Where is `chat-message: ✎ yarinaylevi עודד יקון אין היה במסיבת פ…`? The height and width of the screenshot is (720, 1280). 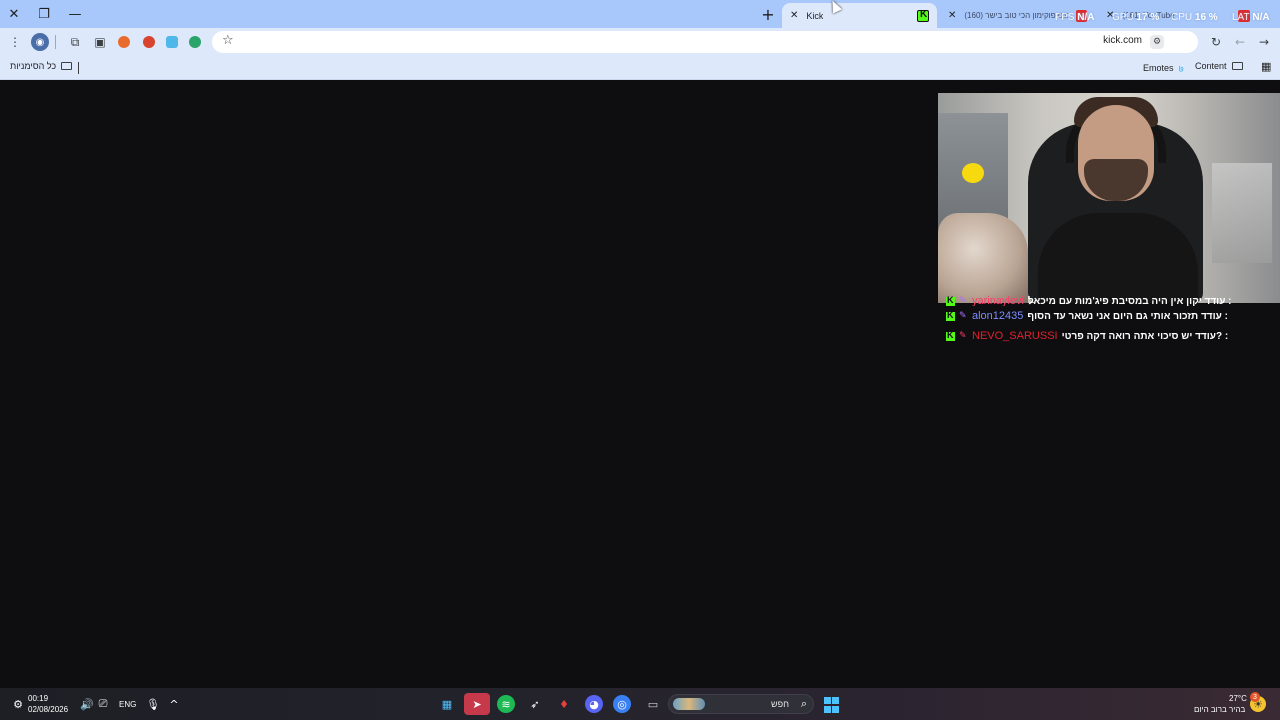
chat-message: ✎ yarinaylevi עודד יקון אין היה במסיבת פ… is located at coordinates (1111, 301).